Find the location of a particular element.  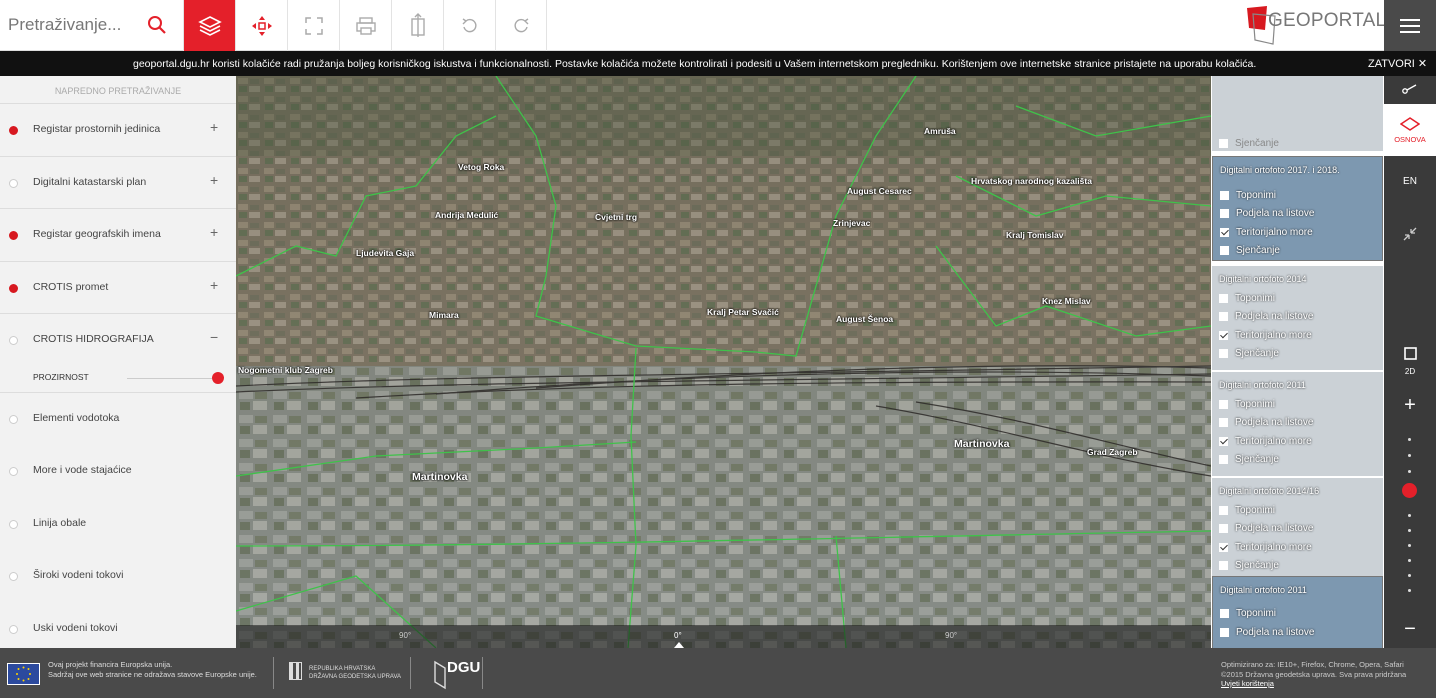

fullscreen-button is located at coordinates (313, 25).